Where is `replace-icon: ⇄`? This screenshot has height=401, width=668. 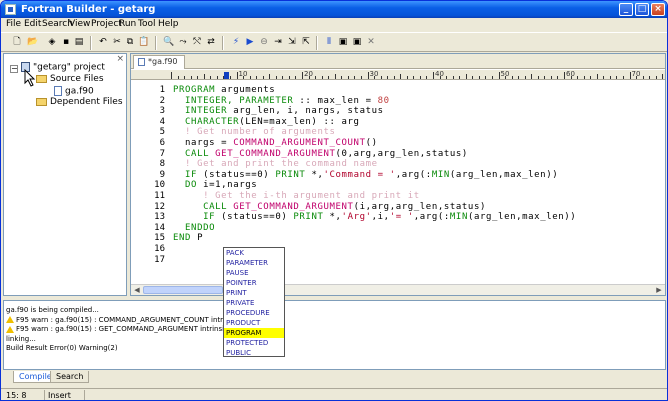 replace-icon: ⇄ is located at coordinates (211, 42).